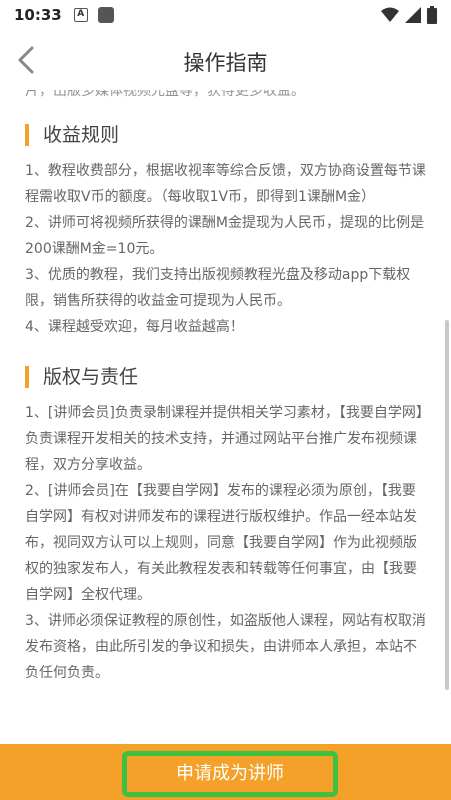 The width and height of the screenshot is (451, 800). I want to click on bottom-bar: 申请成为讲师, so click(225, 772).